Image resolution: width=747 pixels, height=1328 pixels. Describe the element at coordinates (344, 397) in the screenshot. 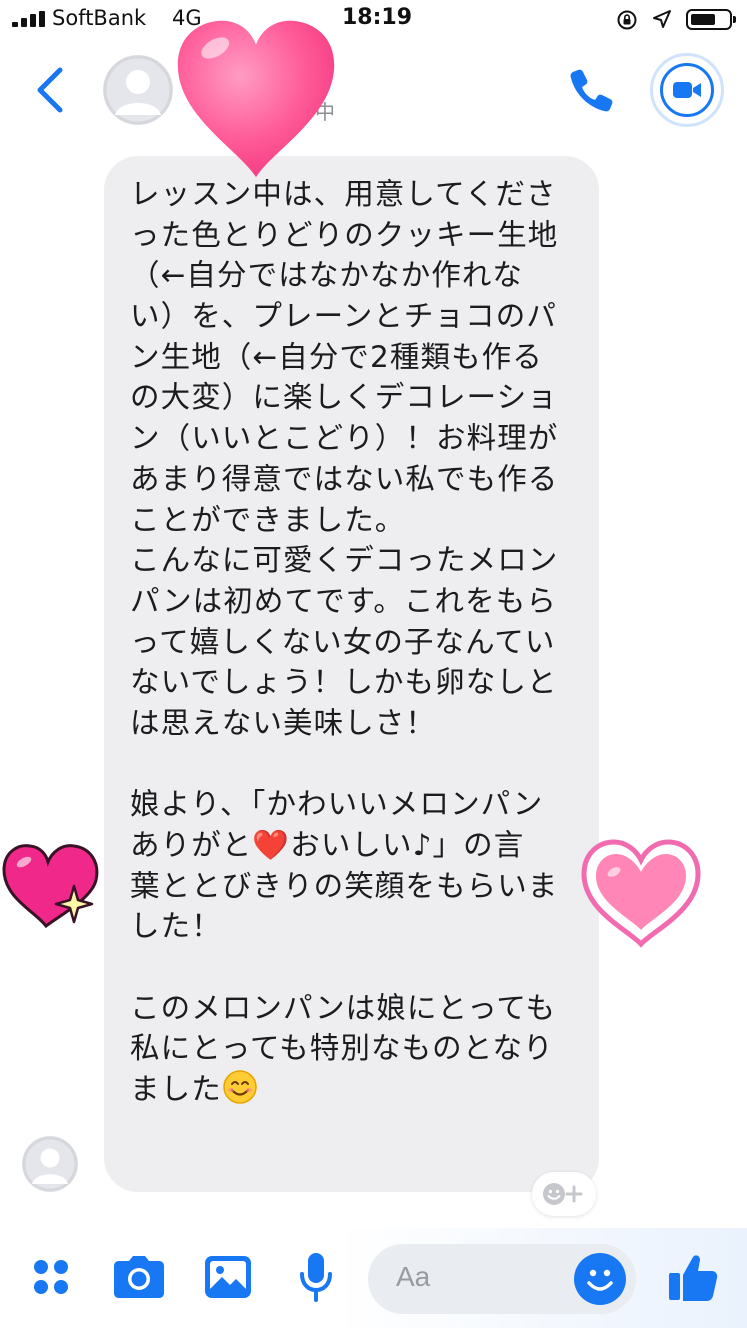

I see `message-line: の大変）に楽しくデコレーショ` at that location.